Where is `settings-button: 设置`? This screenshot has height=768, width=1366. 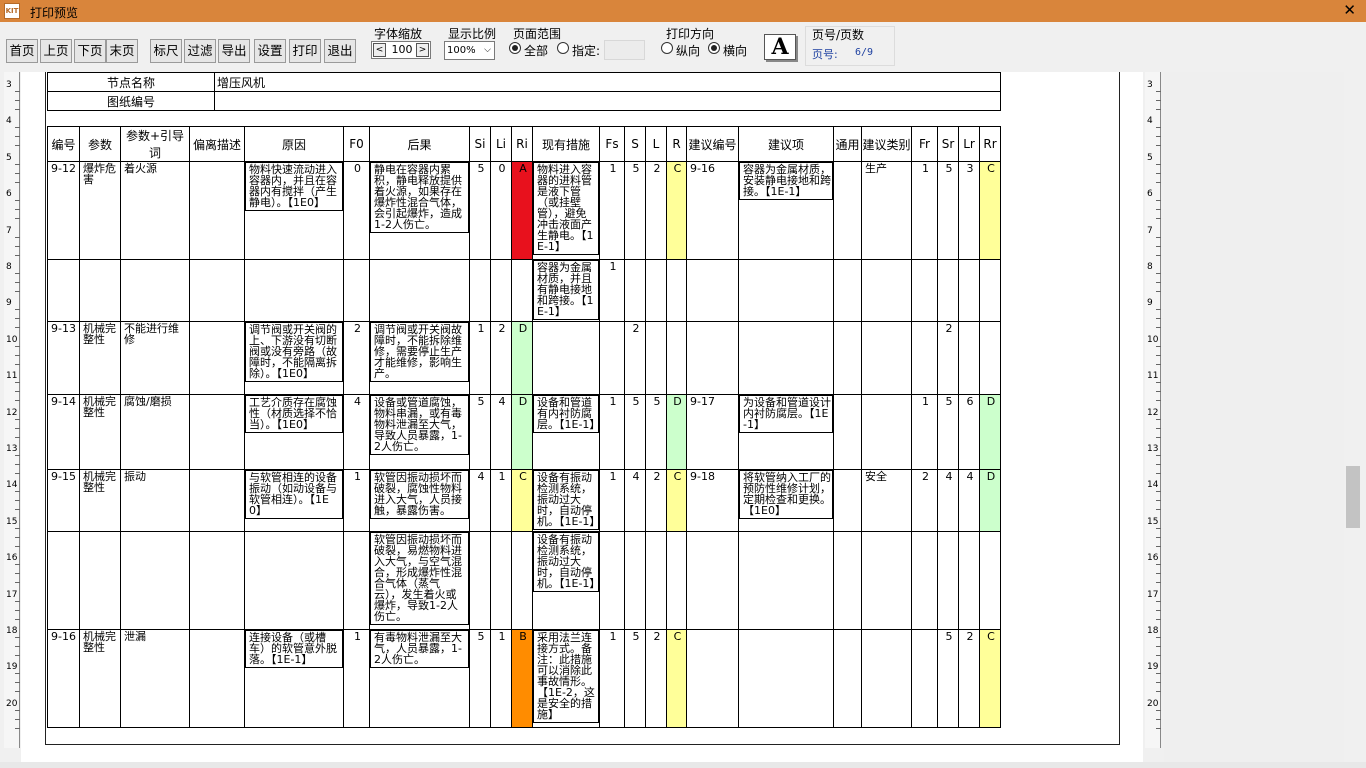
settings-button: 设置 is located at coordinates (270, 51).